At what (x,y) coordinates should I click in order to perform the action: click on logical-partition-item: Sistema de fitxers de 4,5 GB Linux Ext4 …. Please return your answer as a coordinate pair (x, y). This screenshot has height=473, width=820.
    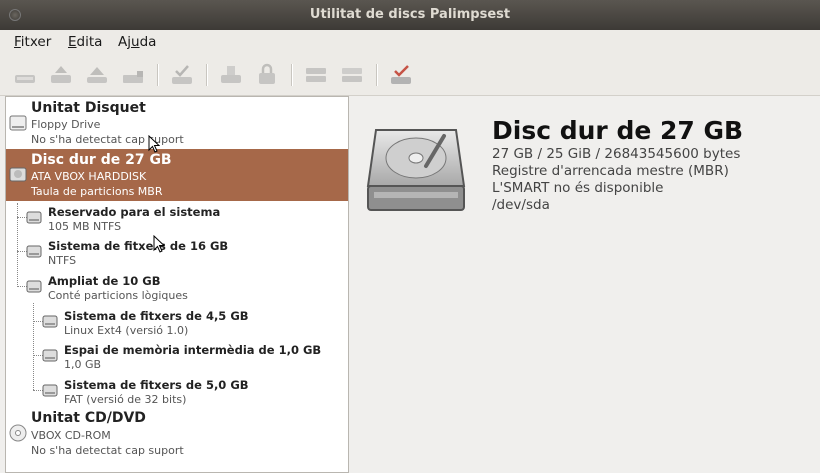
    Looking at the image, I should click on (177, 324).